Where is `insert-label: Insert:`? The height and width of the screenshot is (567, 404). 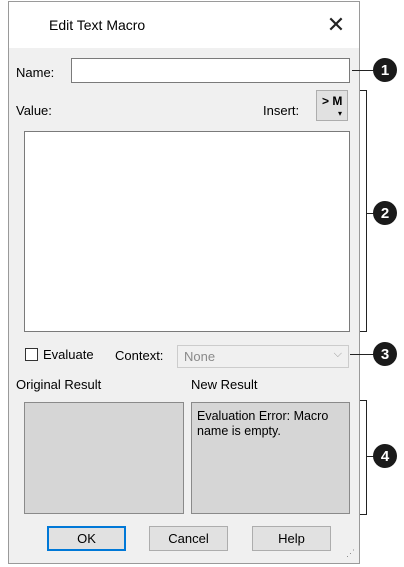 insert-label: Insert: is located at coordinates (281, 110).